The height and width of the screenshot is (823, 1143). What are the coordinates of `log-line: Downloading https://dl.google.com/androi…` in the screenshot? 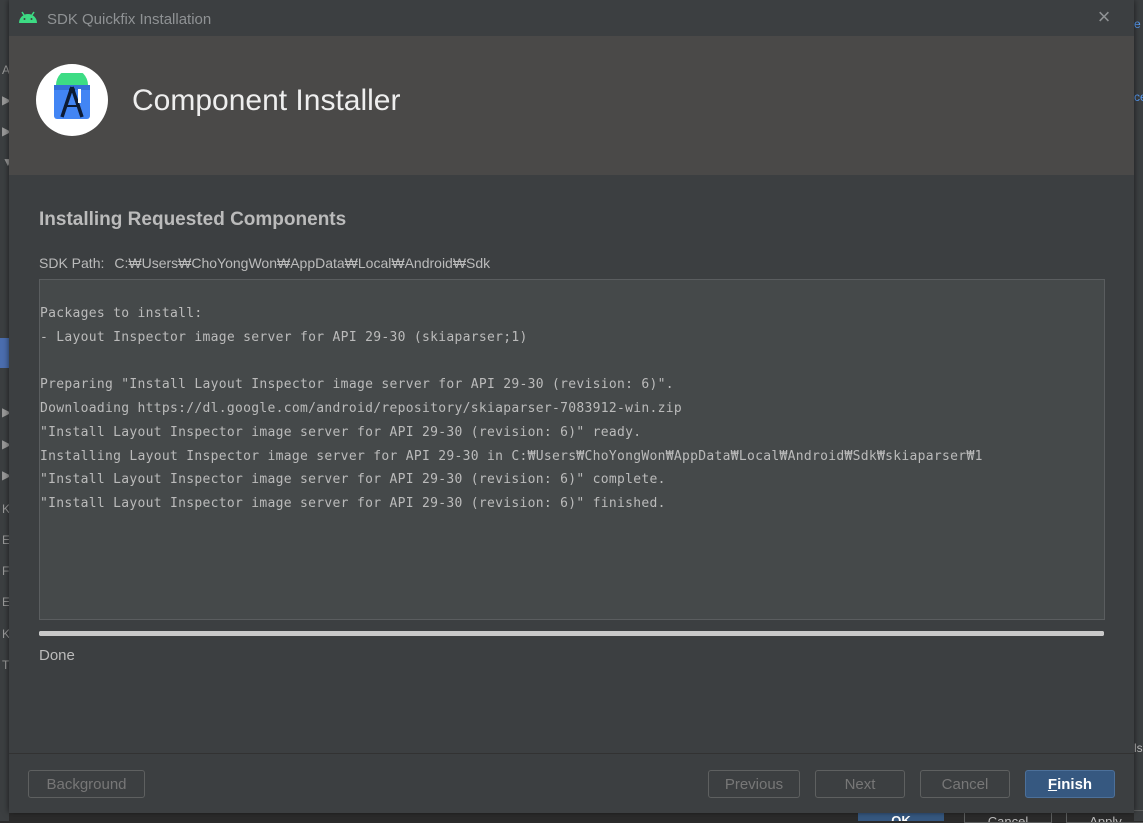 It's located at (361, 408).